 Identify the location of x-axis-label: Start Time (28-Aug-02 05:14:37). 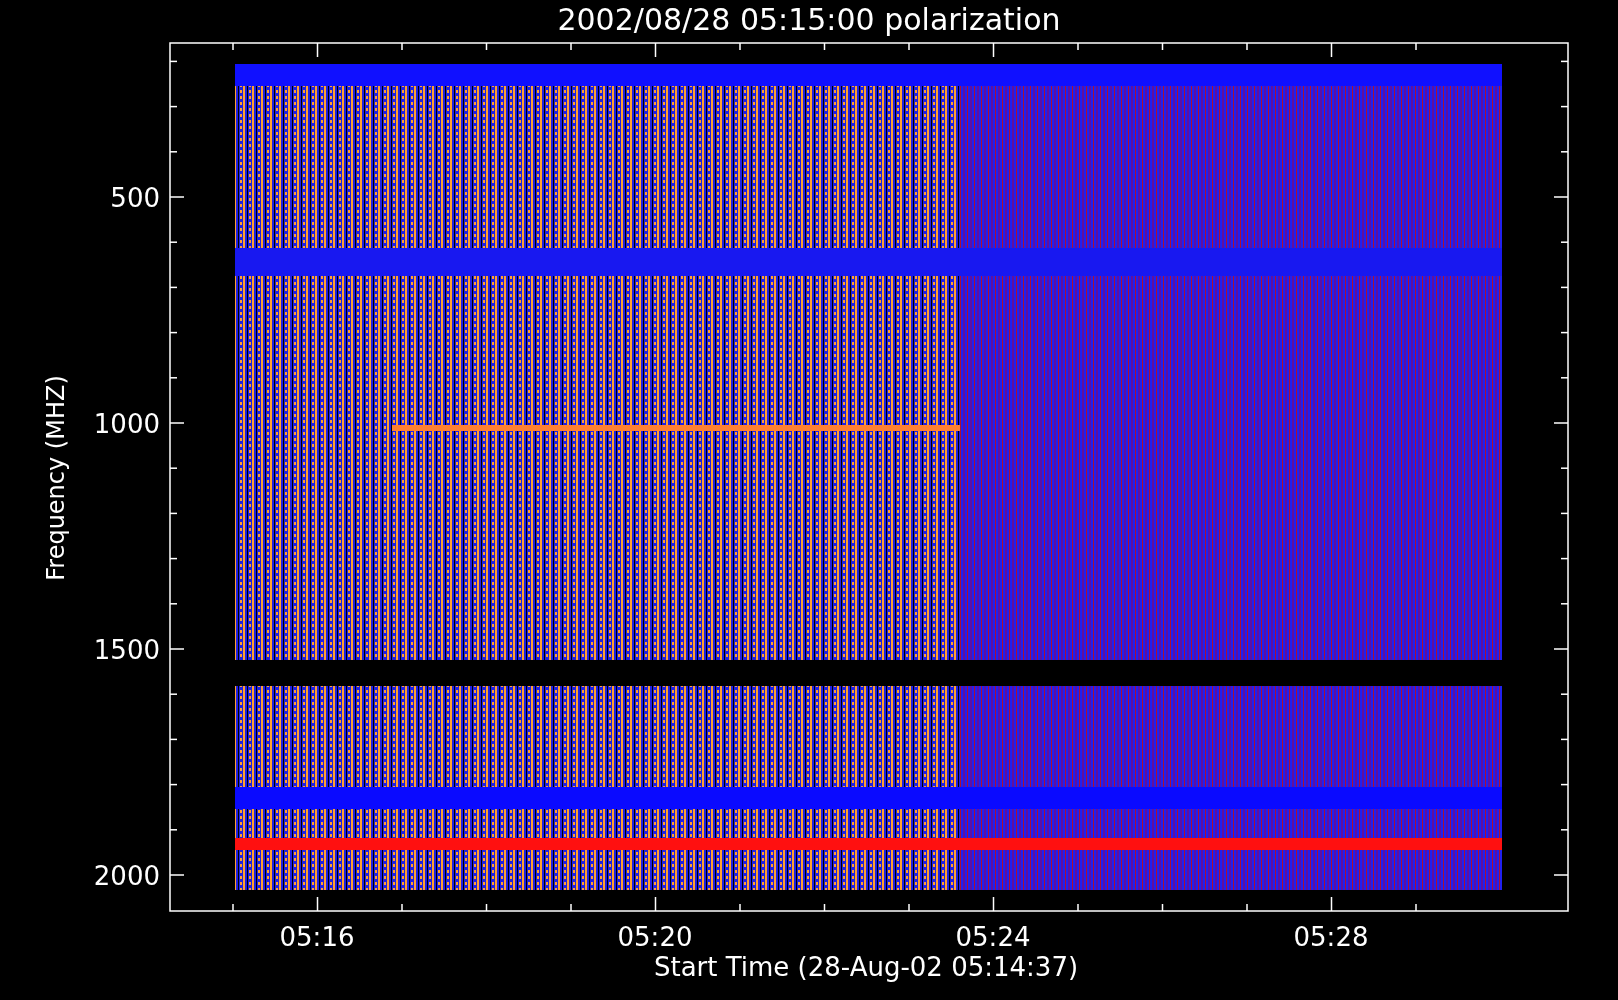
(866, 967).